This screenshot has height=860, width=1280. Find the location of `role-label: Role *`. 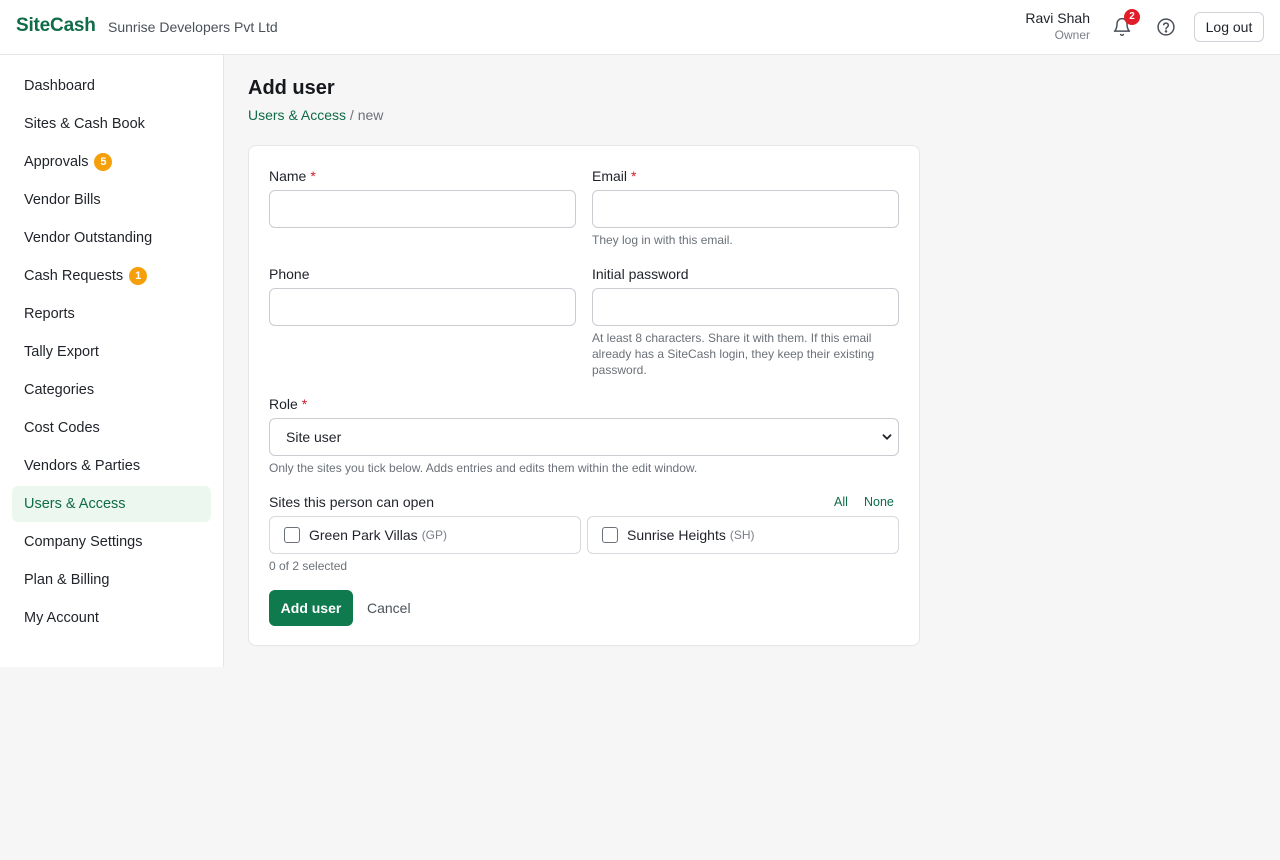

role-label: Role * is located at coordinates (288, 404).